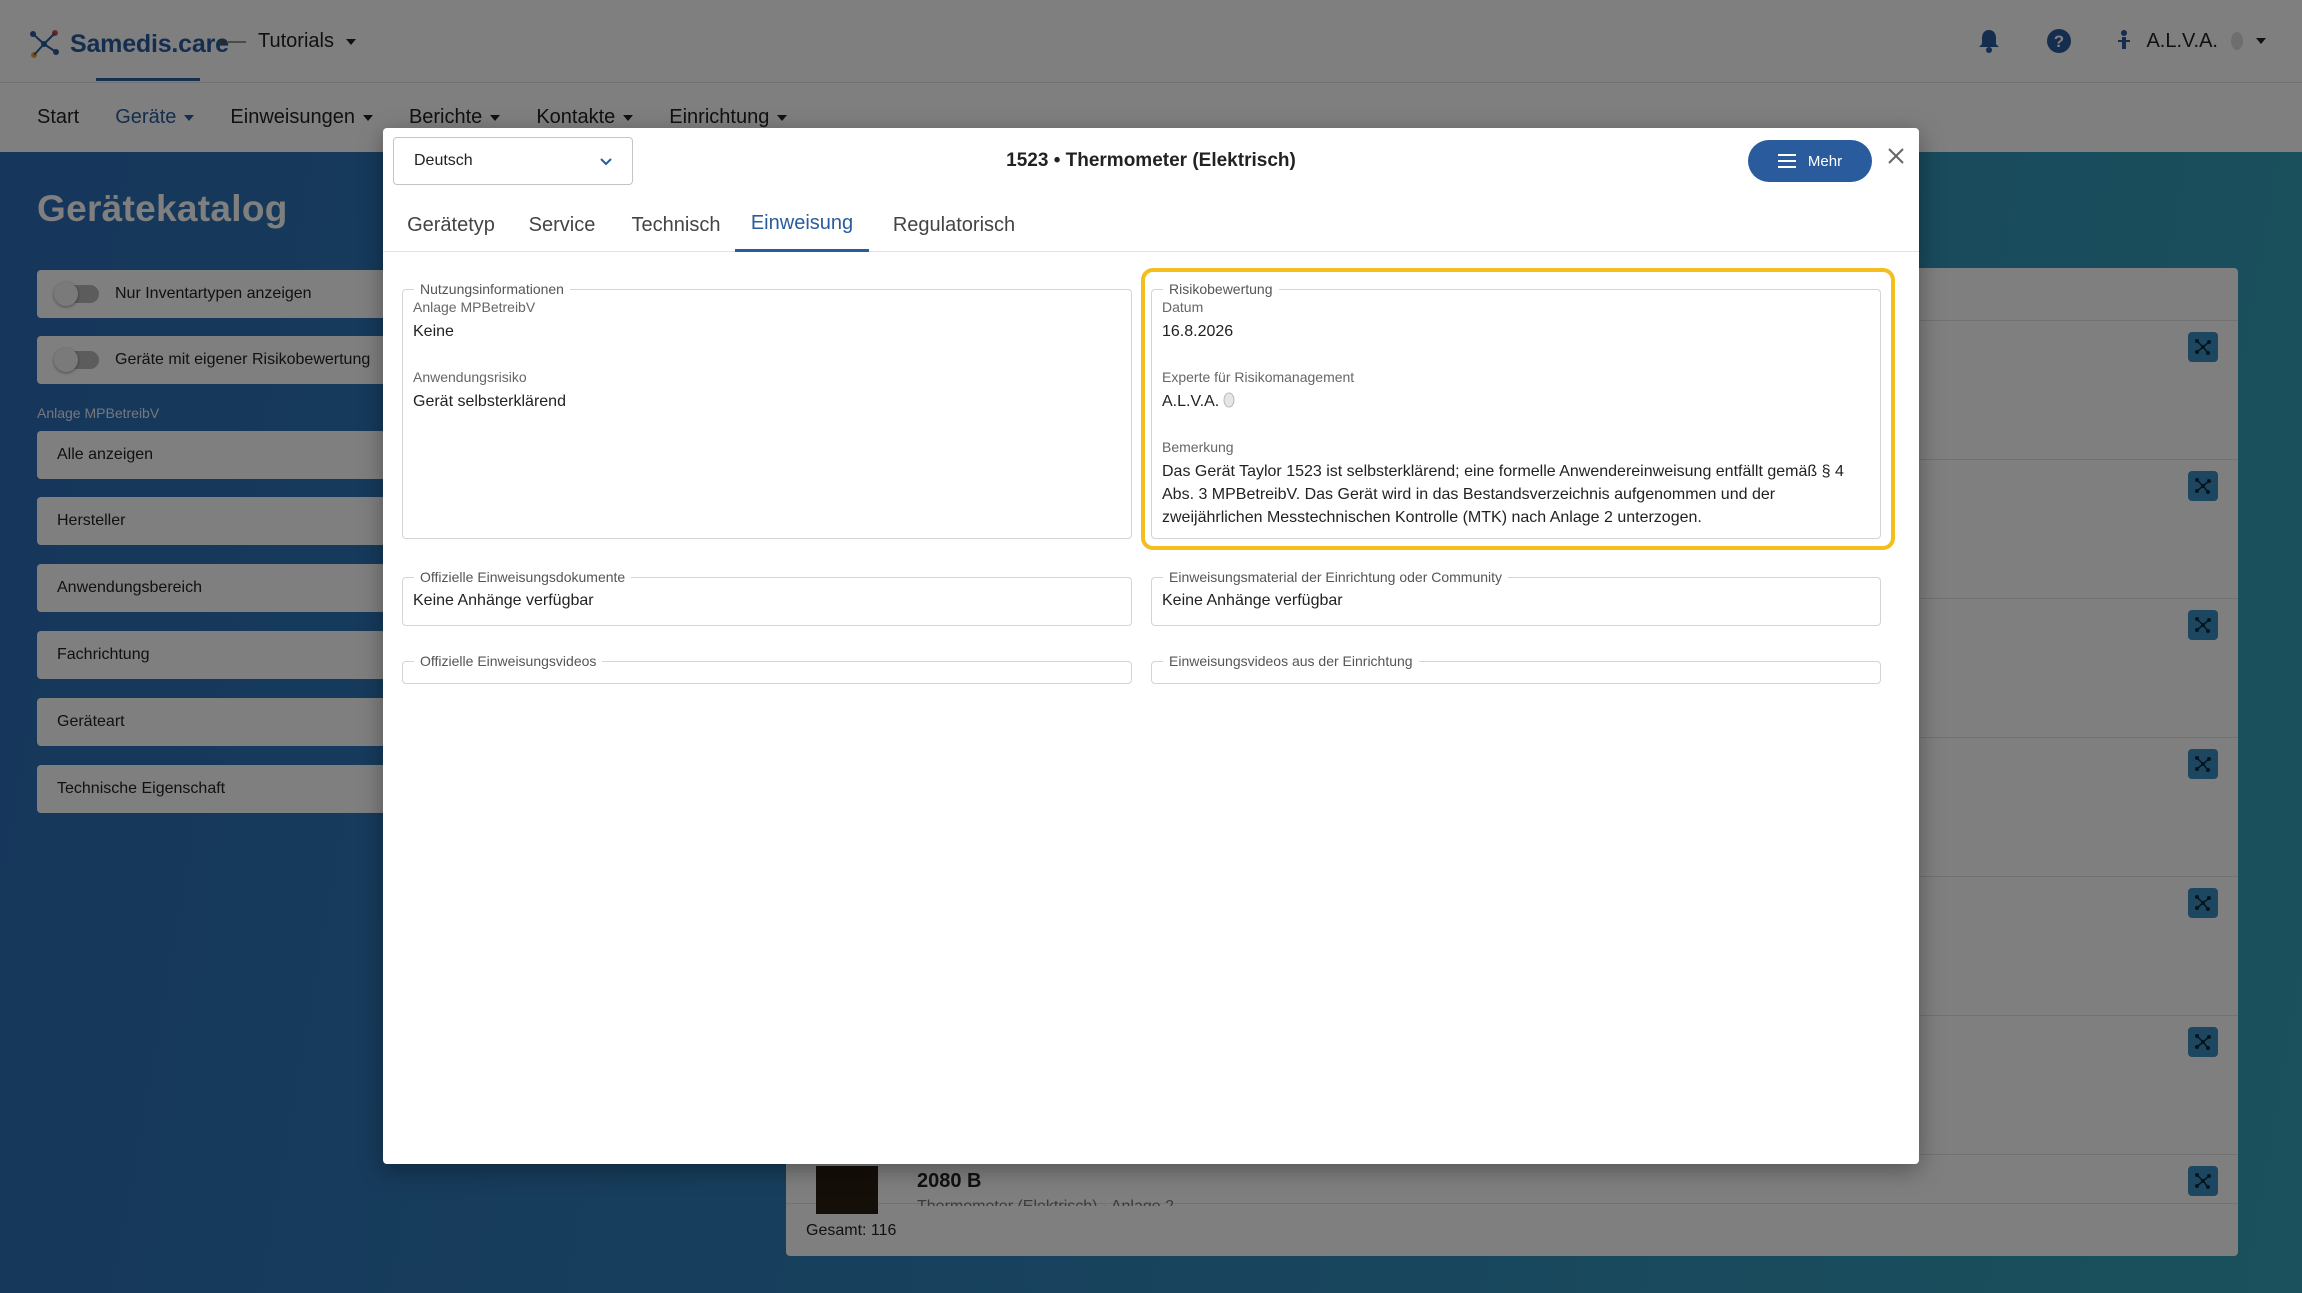 The height and width of the screenshot is (1293, 2302). Describe the element at coordinates (474, 307) in the screenshot. I see `anlage-label: Anlage MPBetreibV` at that location.